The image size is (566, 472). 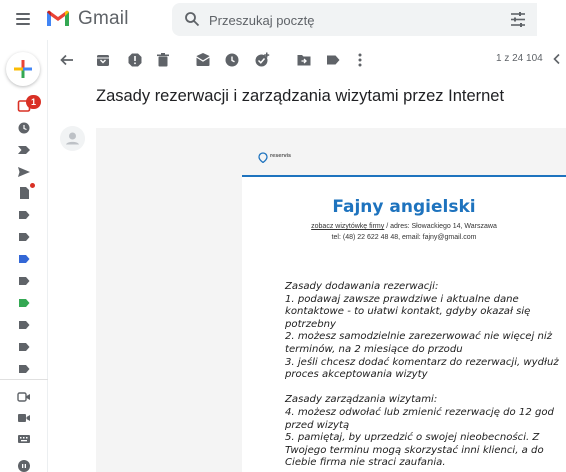 I want to click on keyboard-icon, so click(x=24, y=439).